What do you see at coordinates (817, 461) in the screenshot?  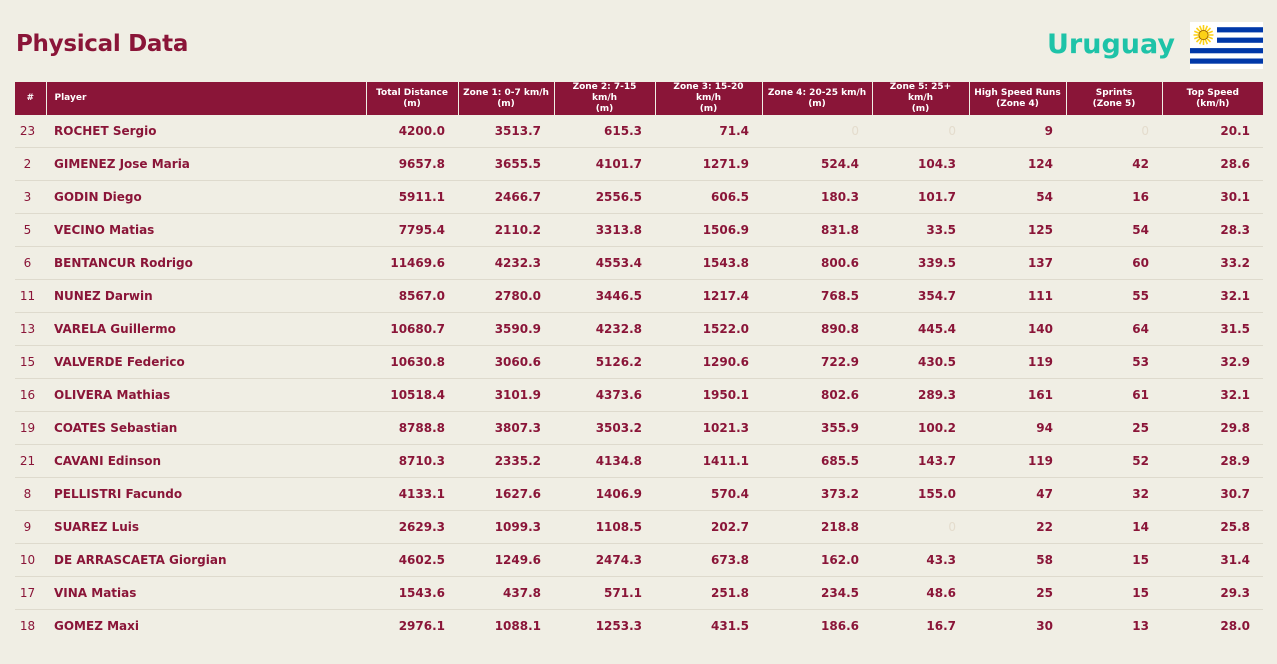 I see `cell-zone-4: 685.5` at bounding box center [817, 461].